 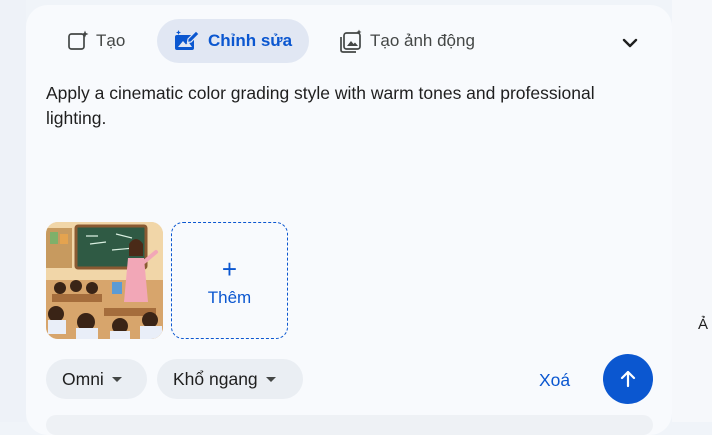 I want to click on image-sparkle-icon, so click(x=78, y=41).